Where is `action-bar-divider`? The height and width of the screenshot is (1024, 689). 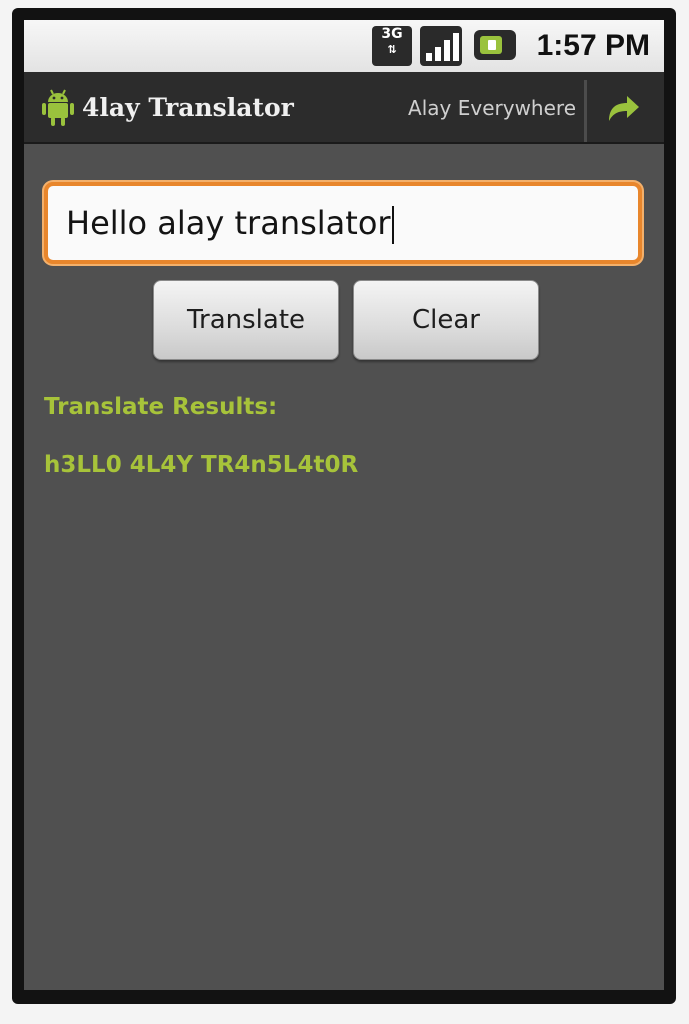 action-bar-divider is located at coordinates (585, 111).